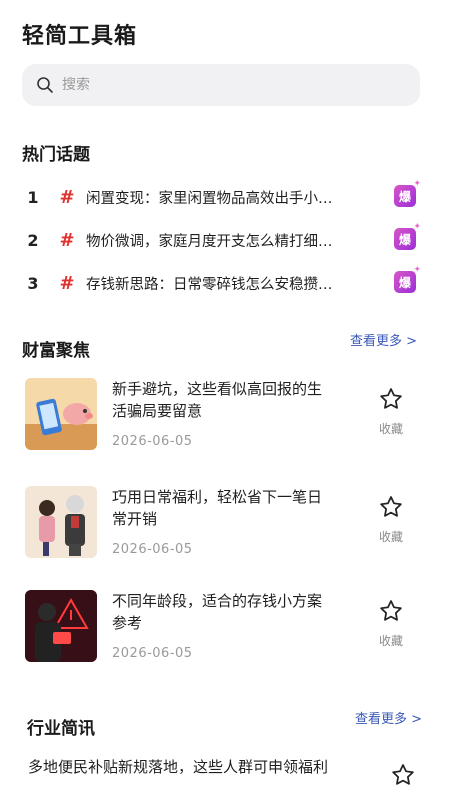 The image size is (449, 800). What do you see at coordinates (33, 197) in the screenshot?
I see `rank-number: 1` at bounding box center [33, 197].